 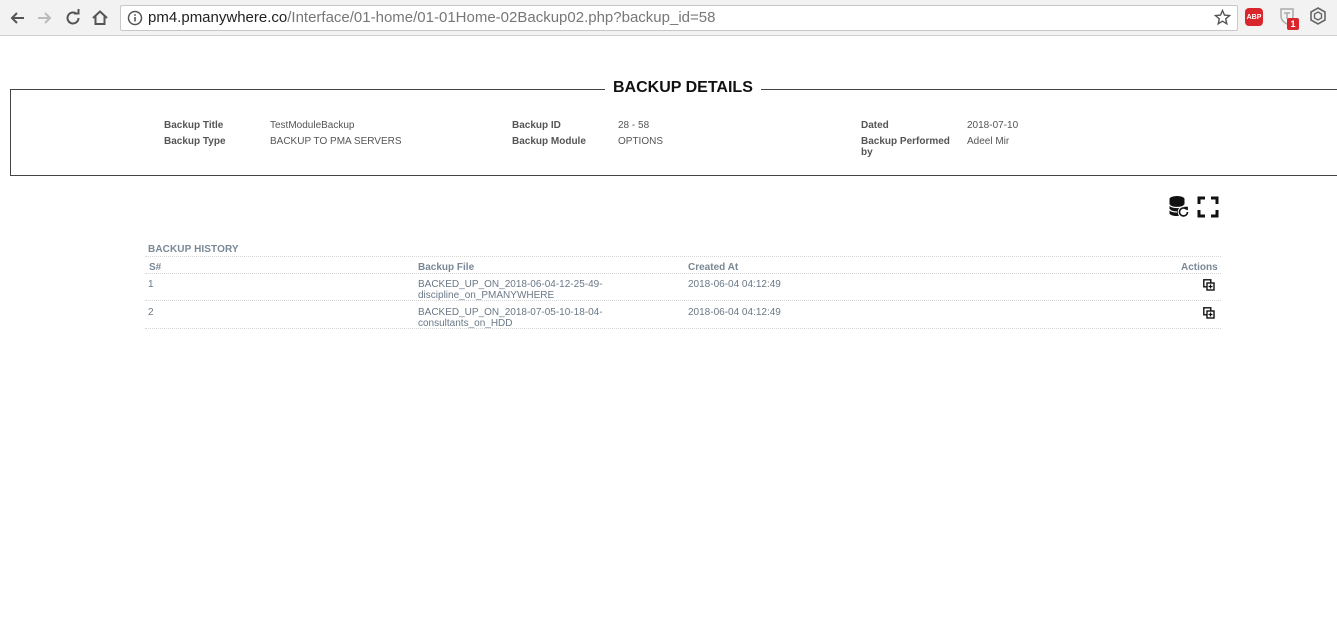 I want to click on back-button, so click(x=17, y=18).